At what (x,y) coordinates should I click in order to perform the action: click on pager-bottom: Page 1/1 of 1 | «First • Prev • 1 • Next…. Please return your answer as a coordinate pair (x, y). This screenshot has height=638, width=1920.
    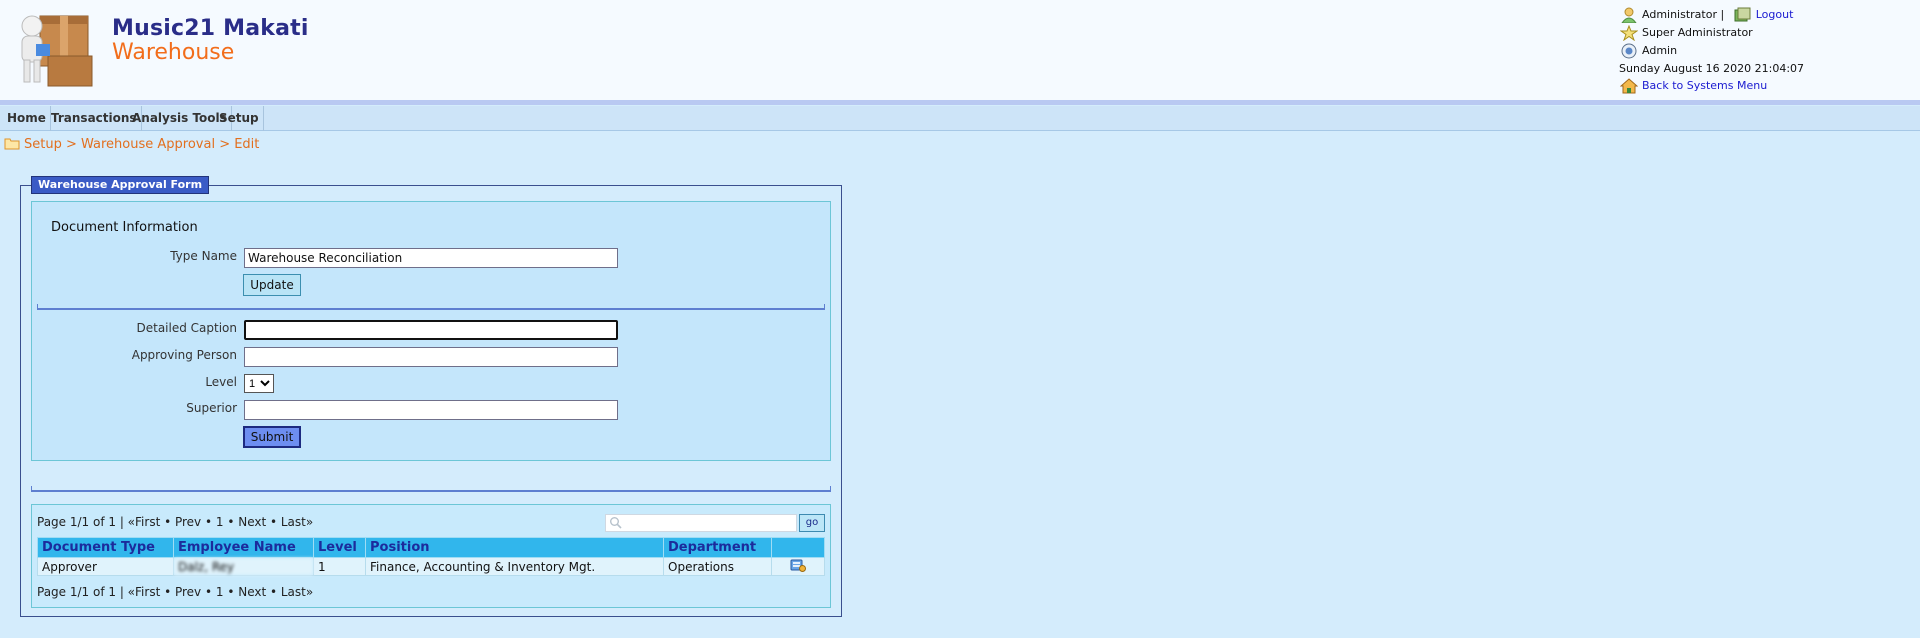
    Looking at the image, I should click on (175, 592).